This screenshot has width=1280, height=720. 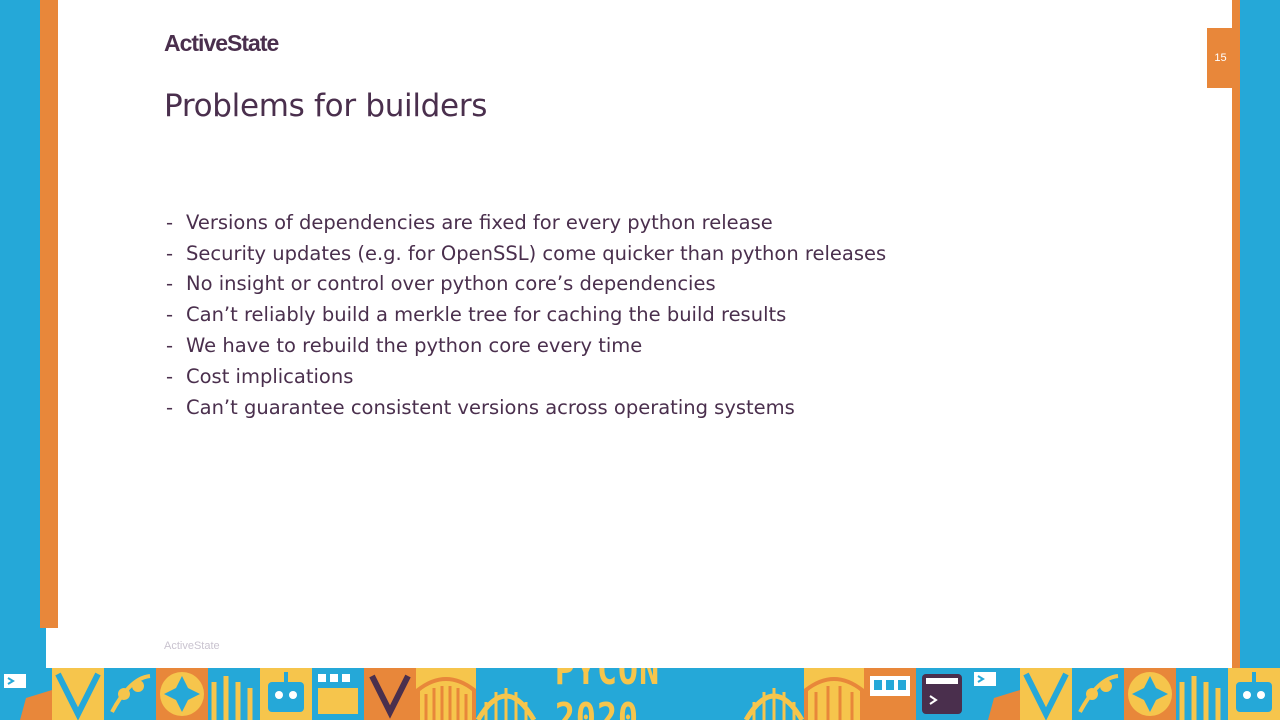 I want to click on slide-title: Problems for builders, so click(x=326, y=106).